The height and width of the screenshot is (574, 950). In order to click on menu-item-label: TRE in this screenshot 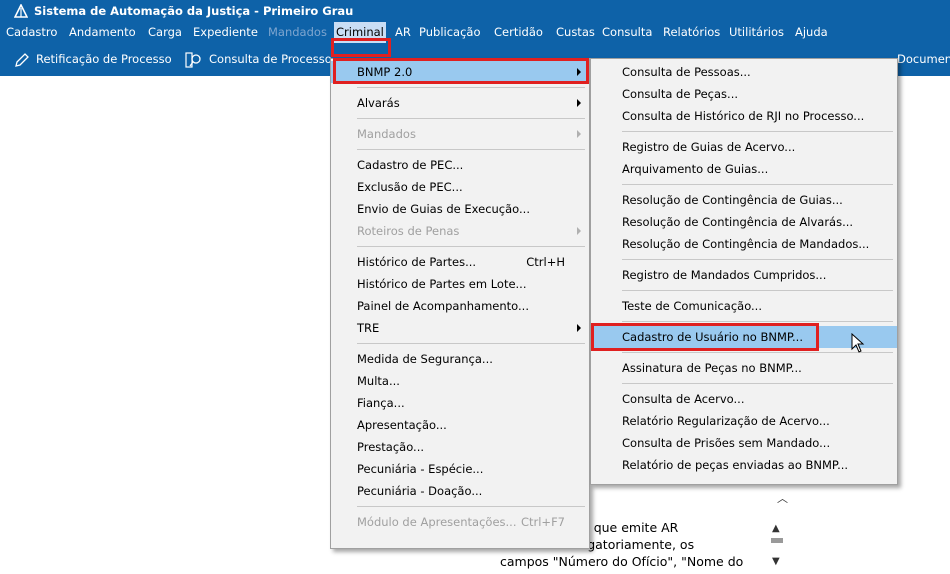, I will do `click(368, 328)`.